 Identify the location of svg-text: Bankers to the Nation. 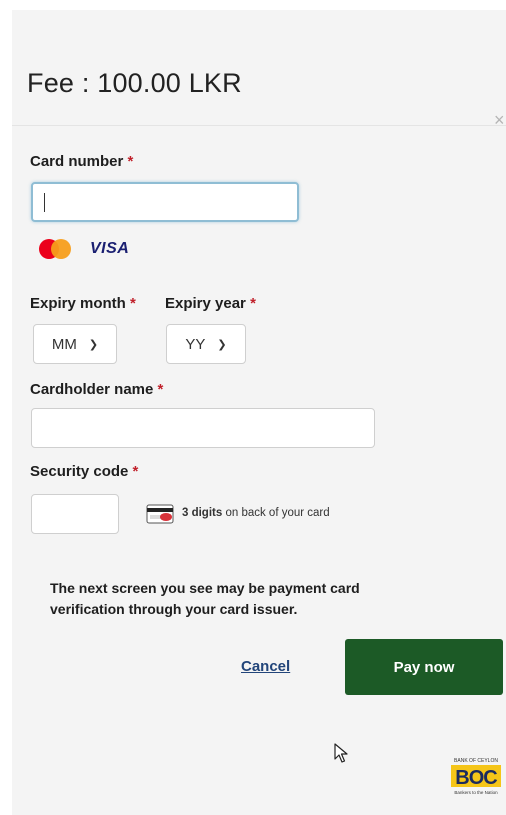
(476, 792).